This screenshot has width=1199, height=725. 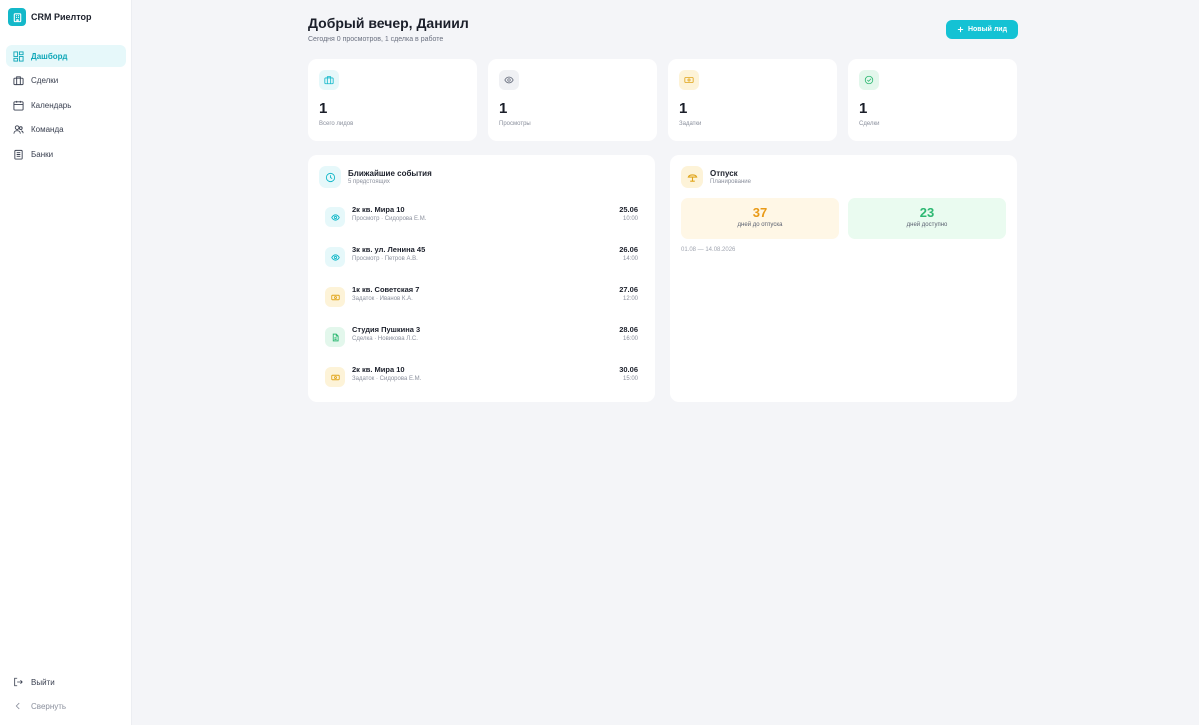 I want to click on days-available-label: дней доступно, so click(x=927, y=225).